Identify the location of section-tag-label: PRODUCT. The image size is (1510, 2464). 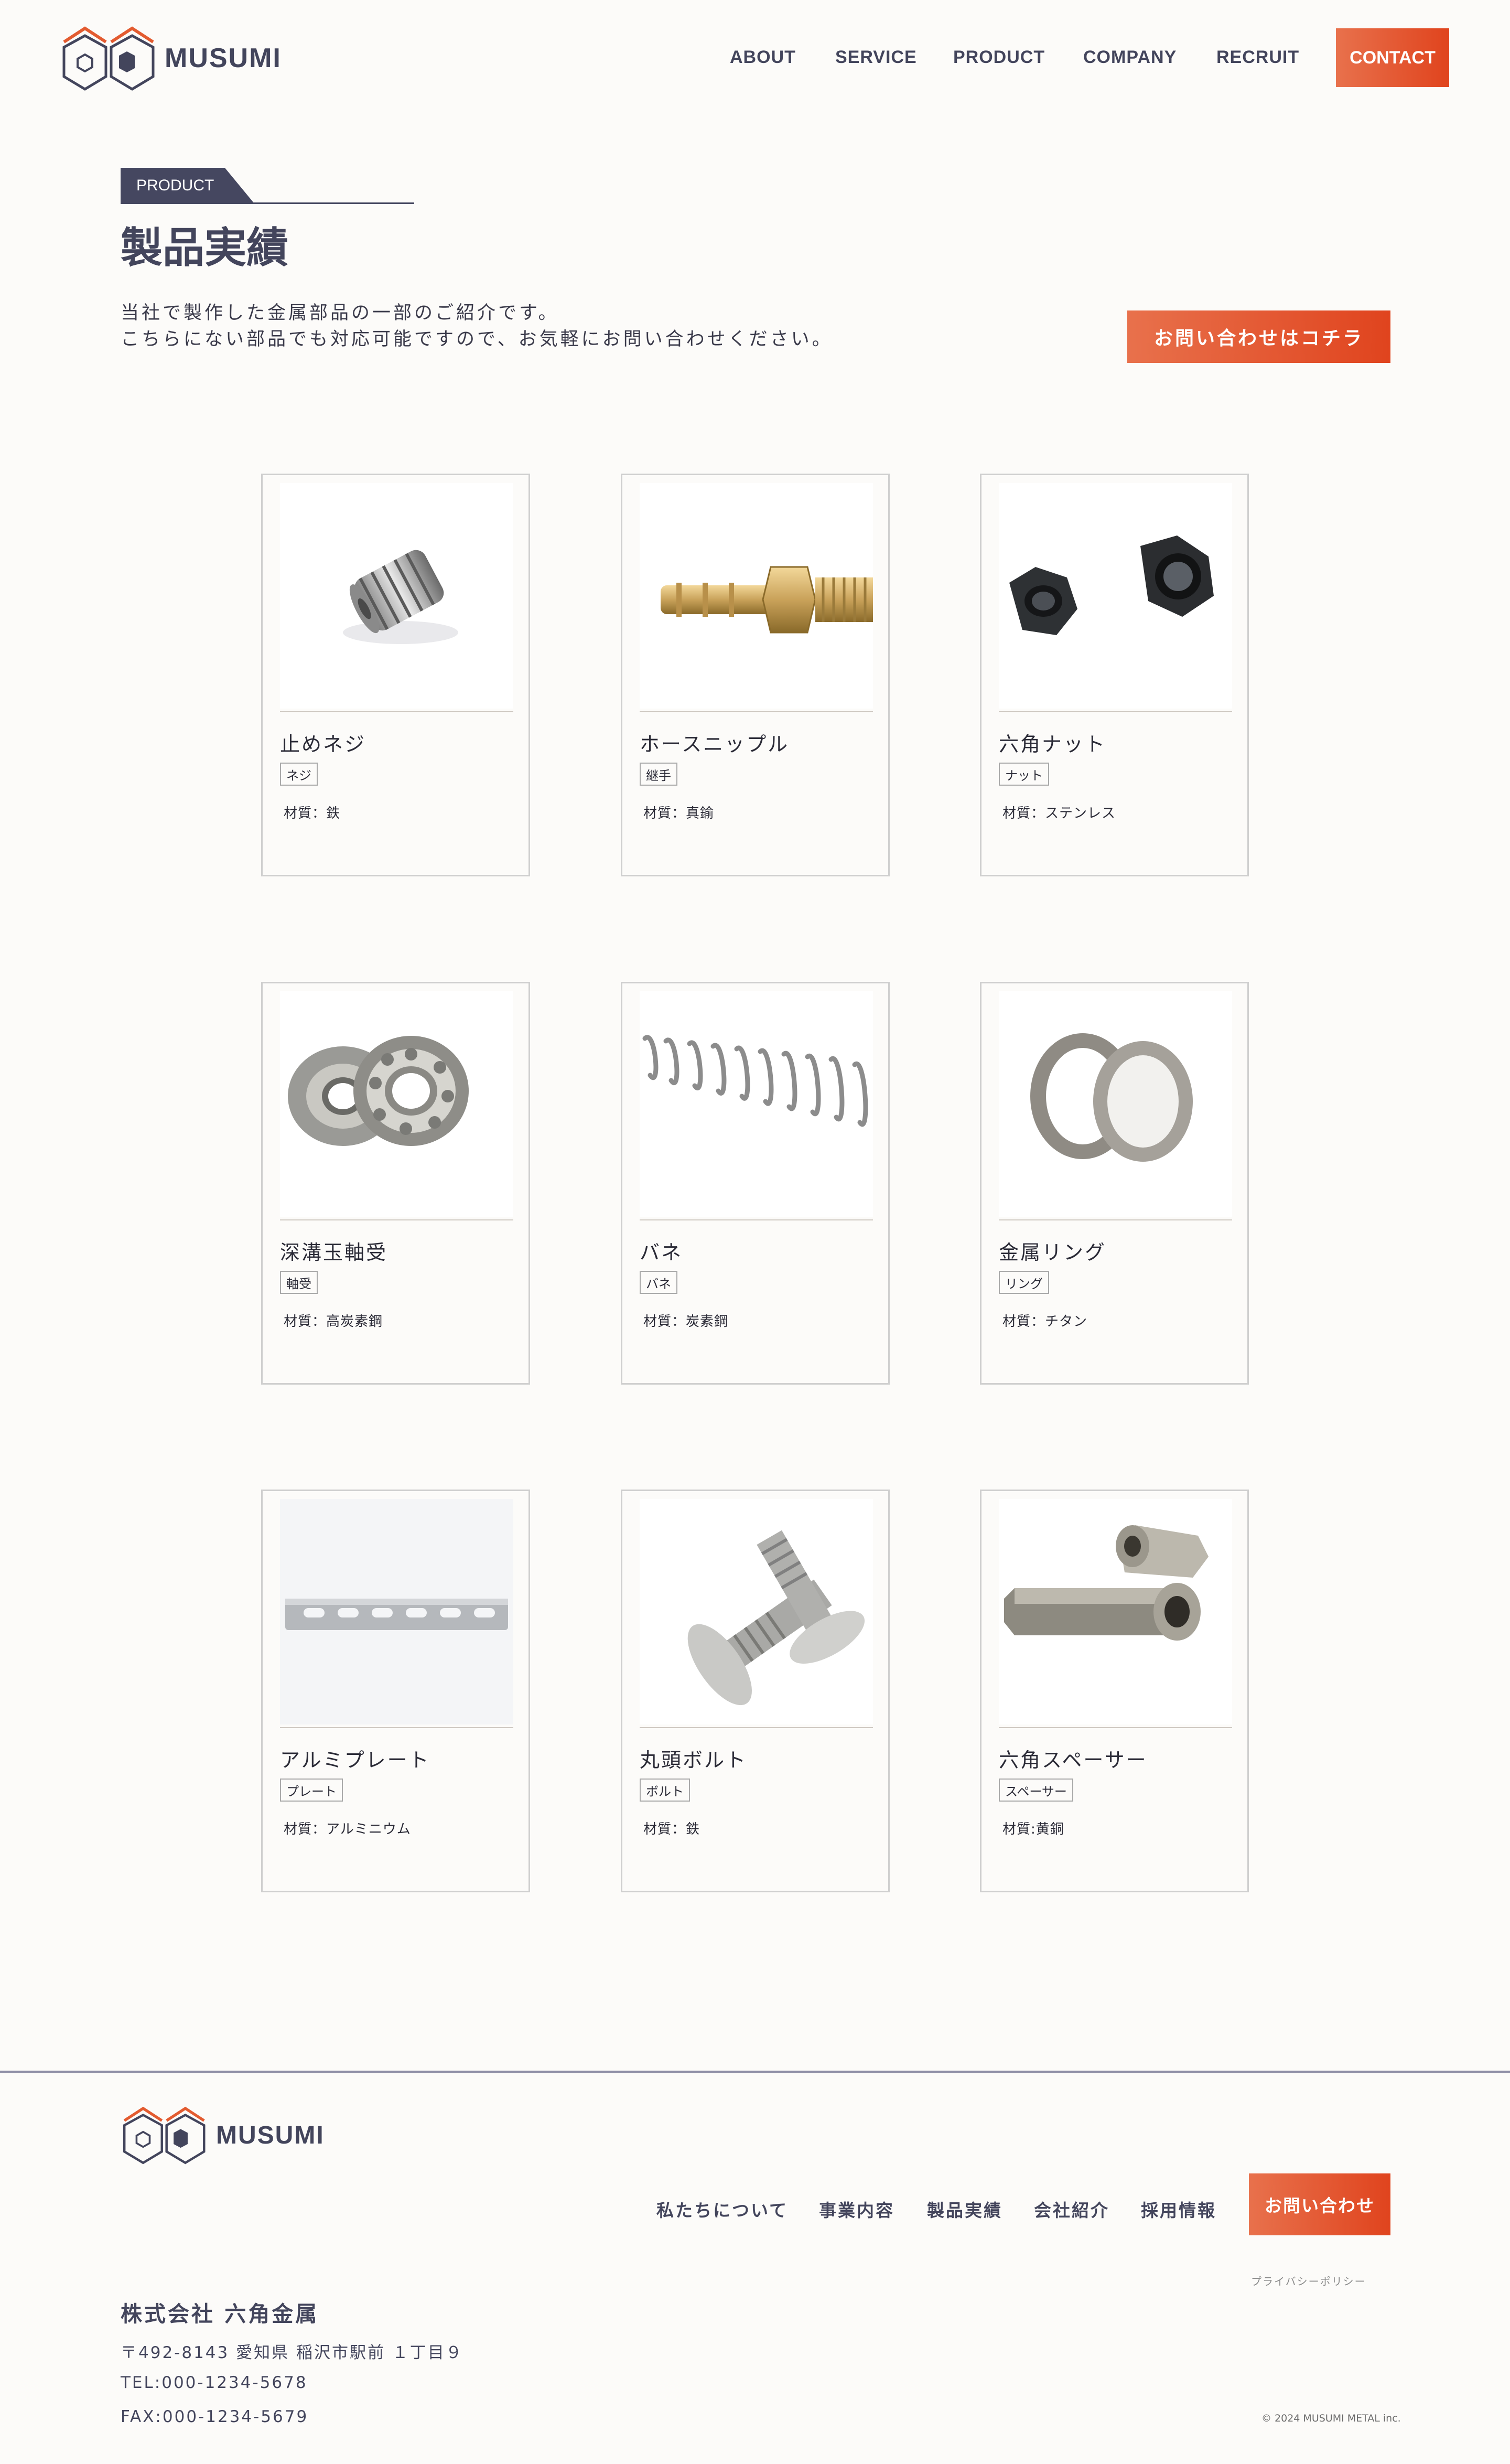
(175, 185).